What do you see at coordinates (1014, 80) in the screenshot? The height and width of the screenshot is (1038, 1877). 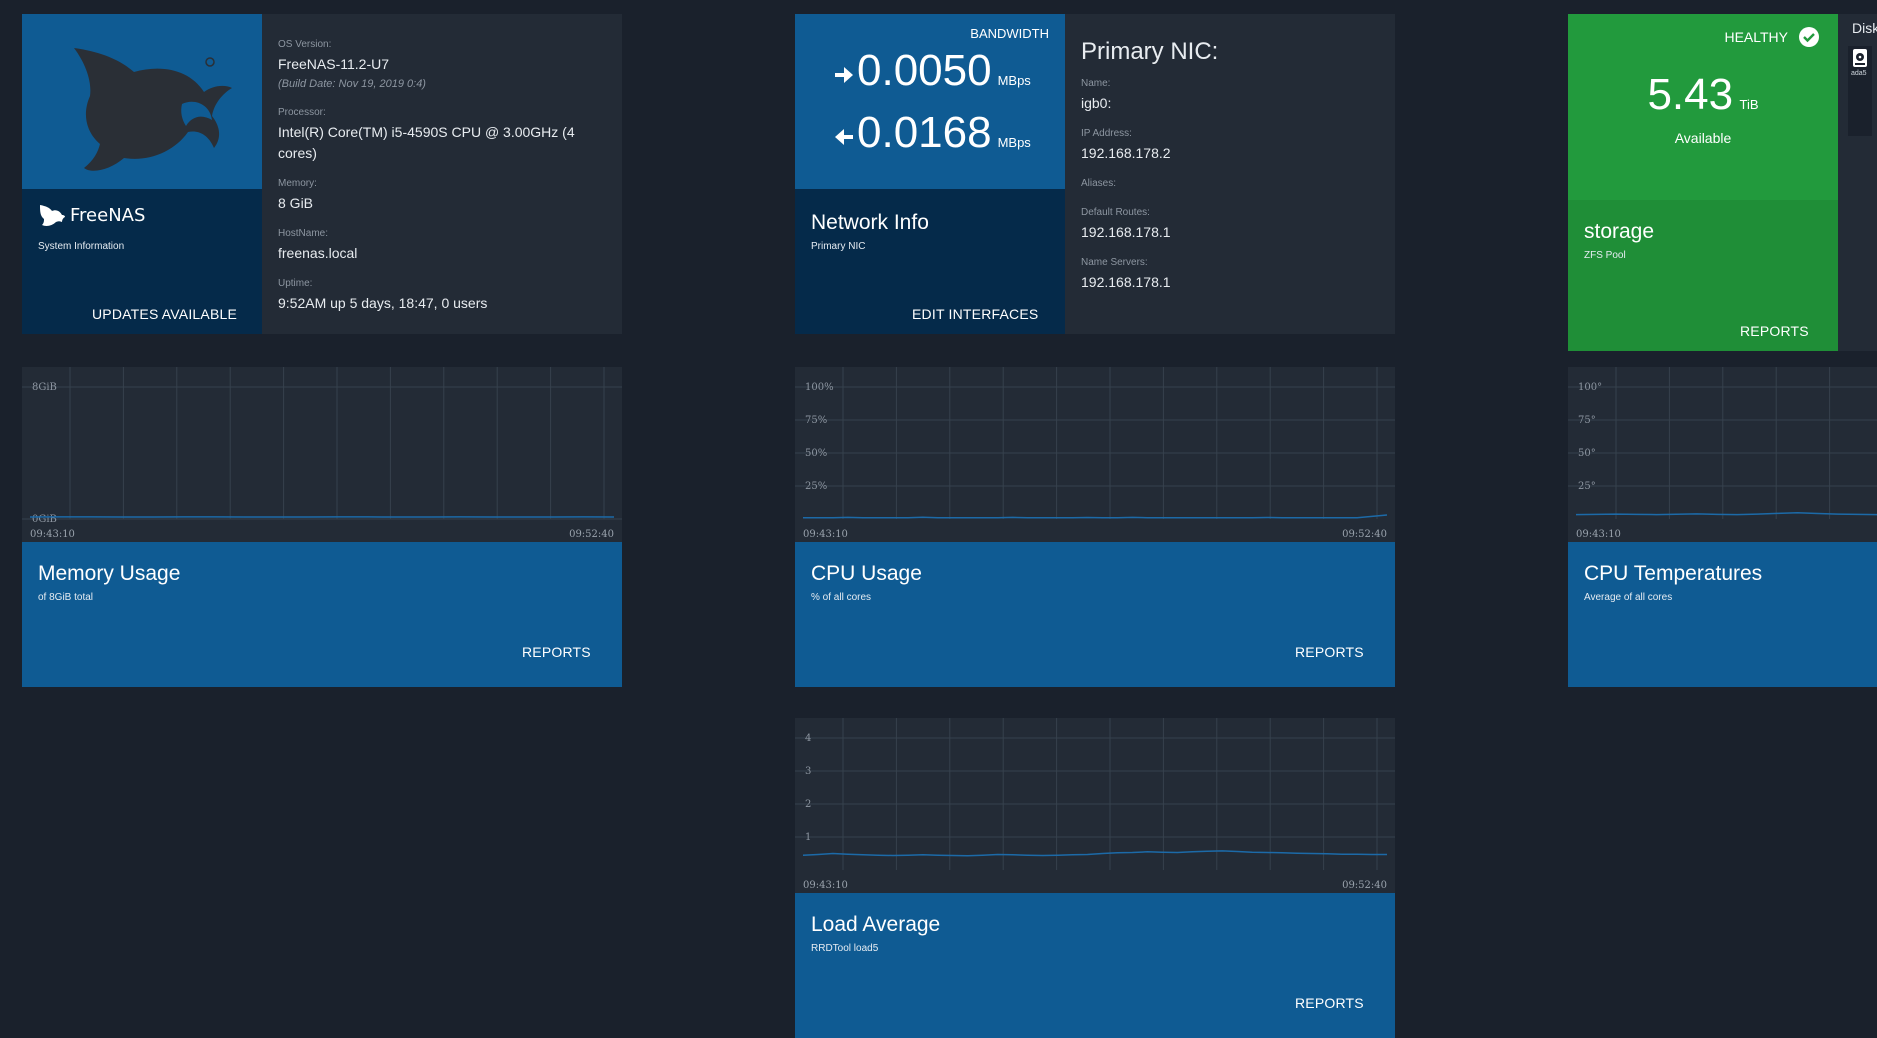 I see `outgoing-rate-unit: MBps` at bounding box center [1014, 80].